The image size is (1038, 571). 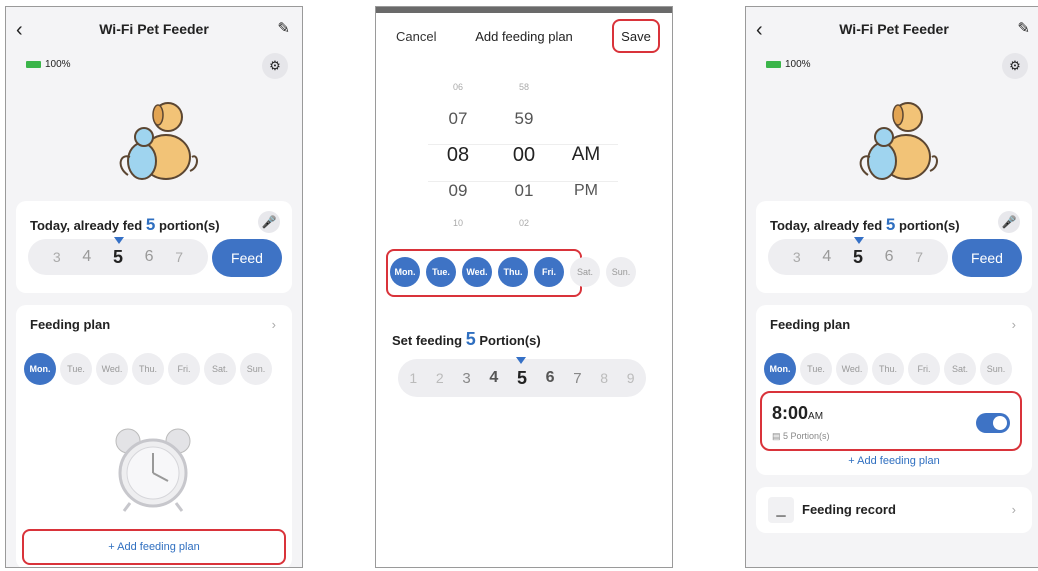 I want to click on minute-option: 01, so click(x=524, y=191).